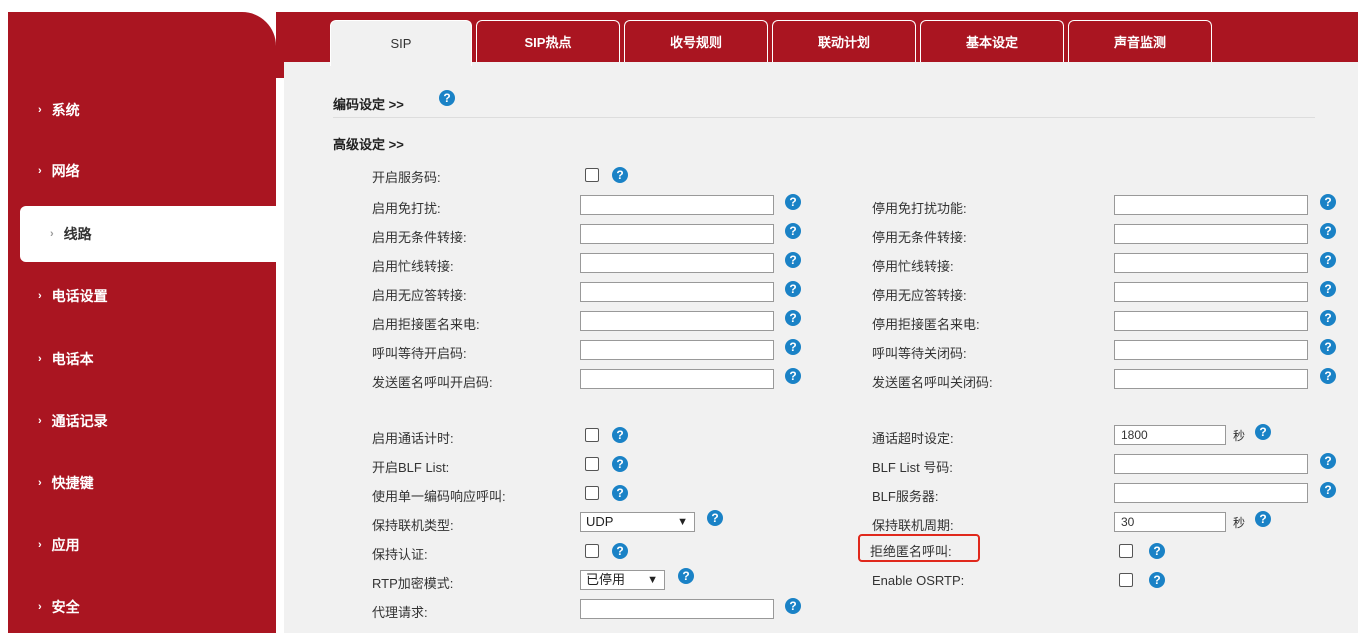  Describe the element at coordinates (134, 110) in the screenshot. I see `sidebar-item-system: › 系统` at that location.